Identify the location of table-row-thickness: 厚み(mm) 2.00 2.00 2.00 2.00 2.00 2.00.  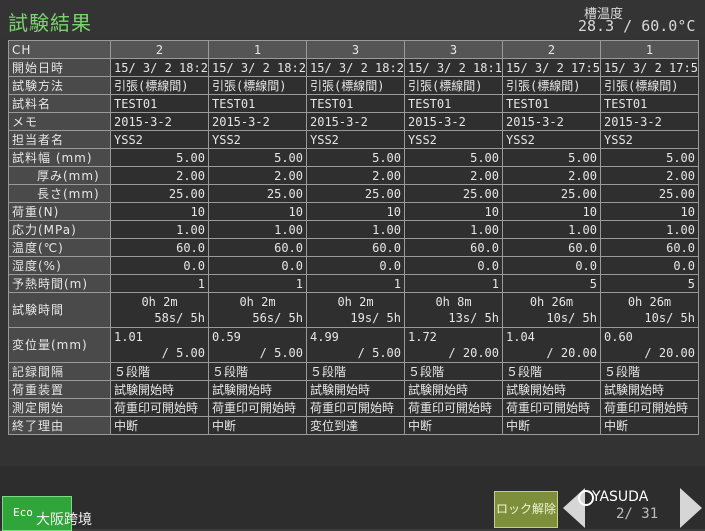
(353, 175).